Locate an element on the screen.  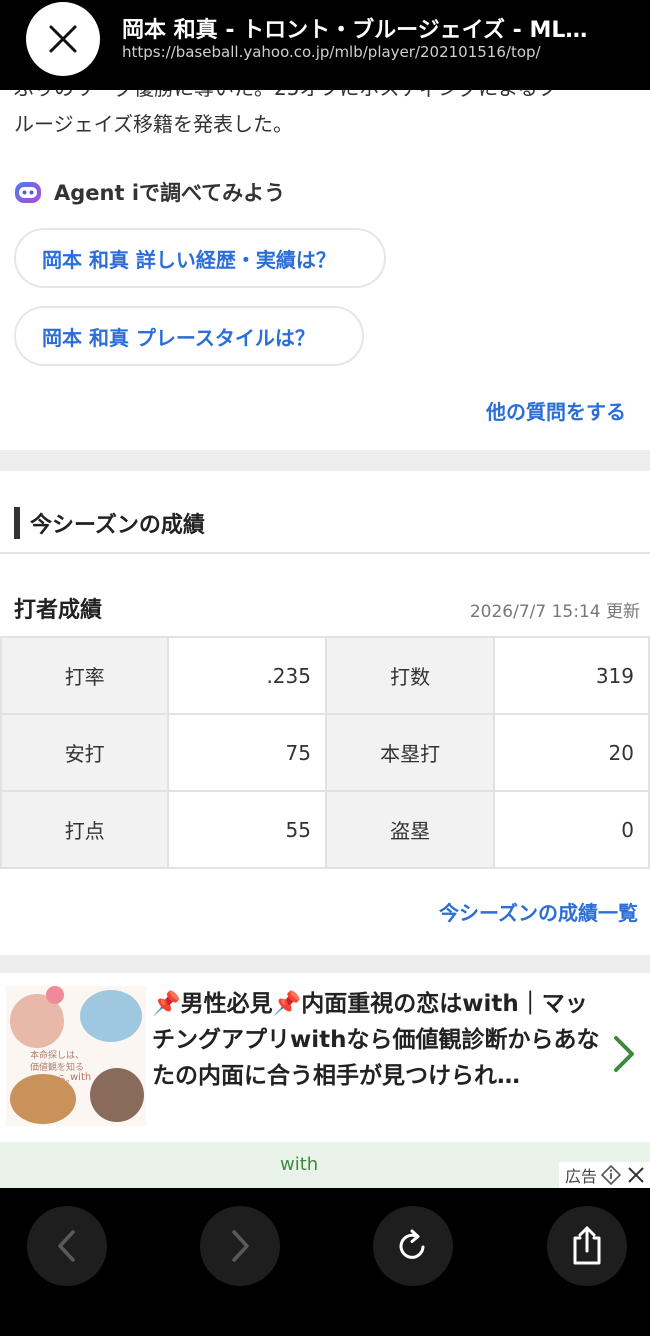
stat-value-at-bats: 319 is located at coordinates (571, 675).